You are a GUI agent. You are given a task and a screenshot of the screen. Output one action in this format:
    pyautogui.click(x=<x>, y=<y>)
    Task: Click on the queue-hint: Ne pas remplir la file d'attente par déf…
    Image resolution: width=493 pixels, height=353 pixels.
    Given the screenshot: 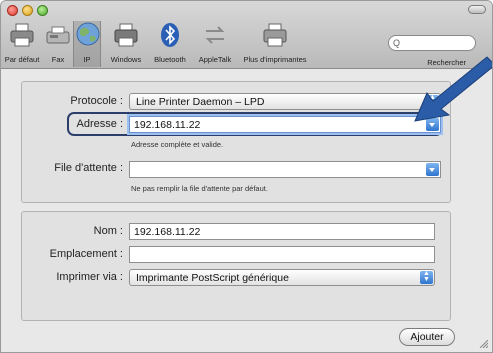 What is the action you would take?
    pyautogui.click(x=199, y=188)
    